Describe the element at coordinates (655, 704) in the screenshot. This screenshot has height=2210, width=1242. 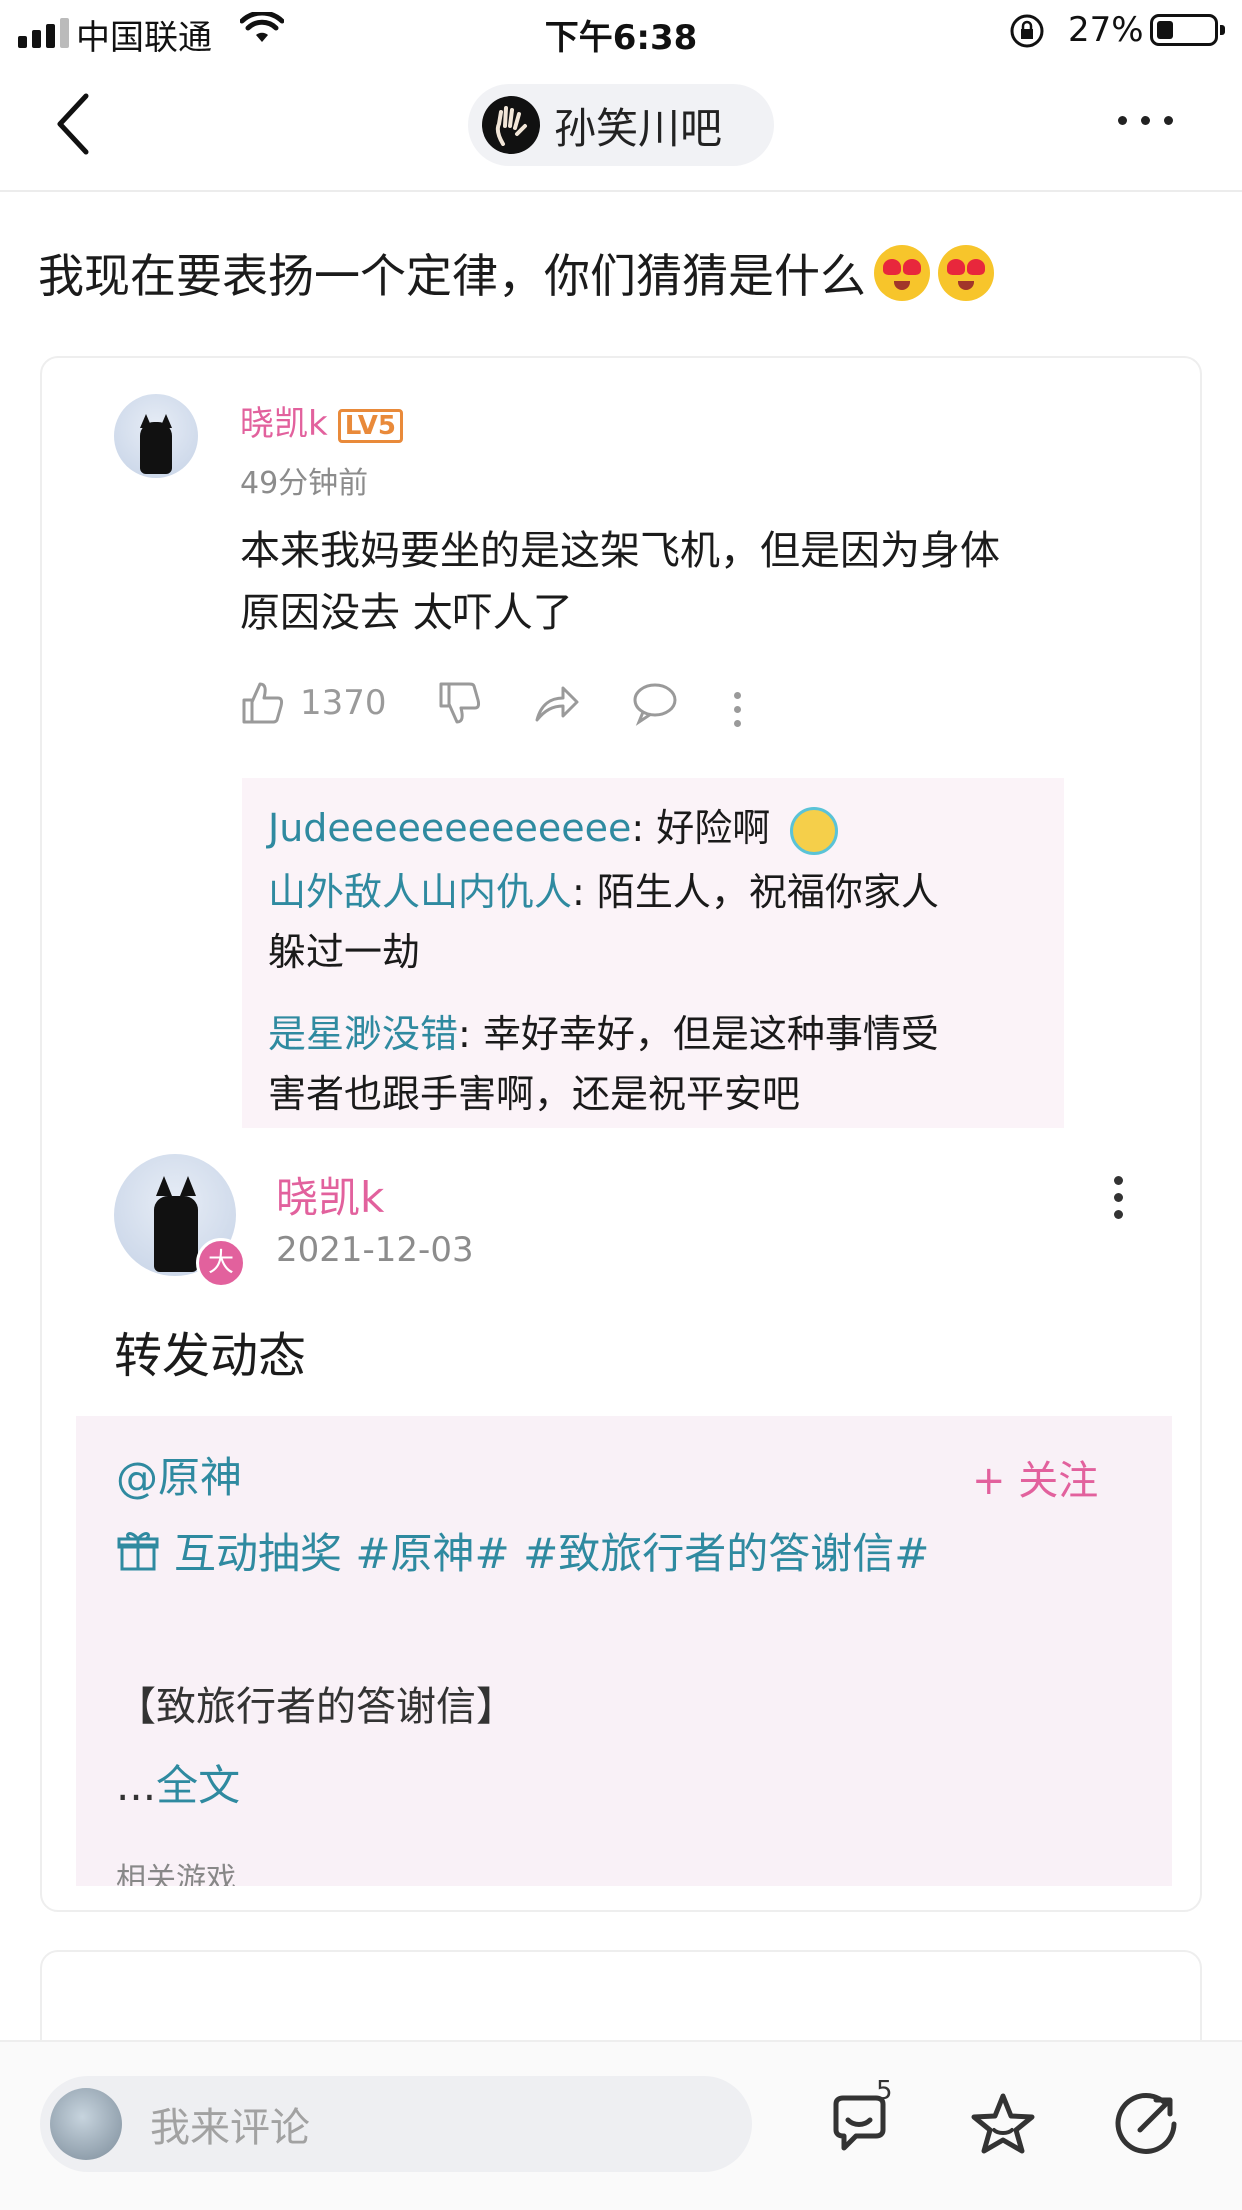
I see `comment-bubble-icon` at that location.